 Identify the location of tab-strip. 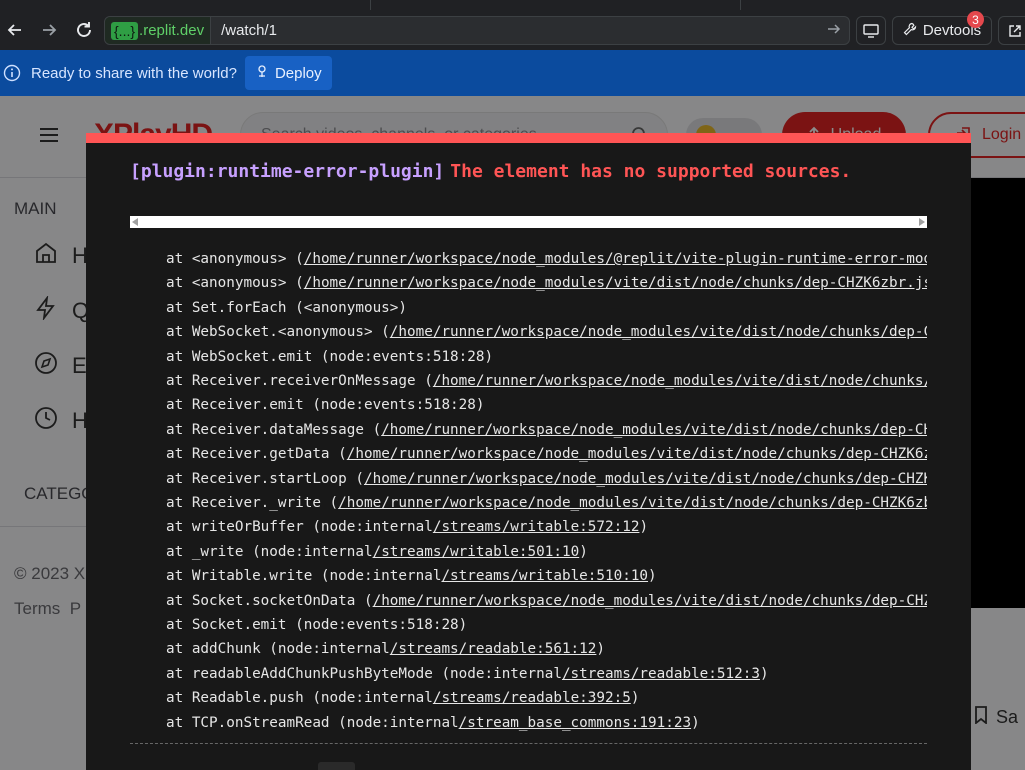
(512, 5).